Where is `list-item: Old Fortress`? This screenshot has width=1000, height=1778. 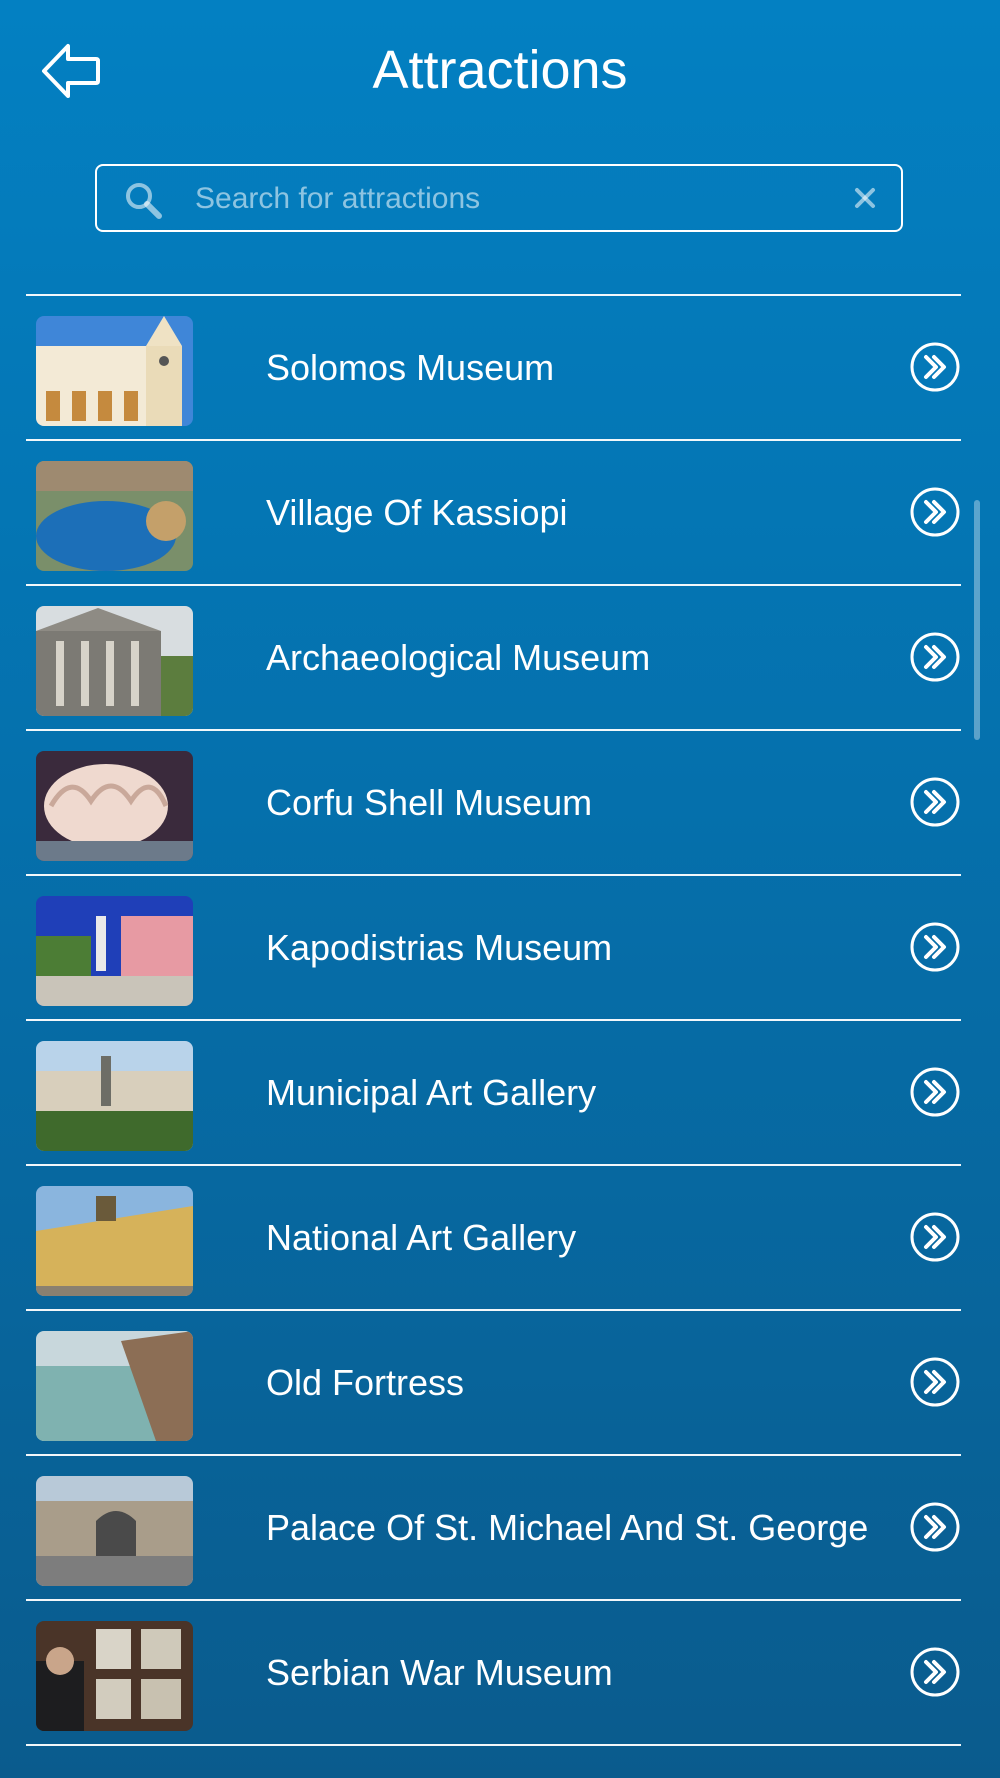
list-item: Old Fortress is located at coordinates (493, 1382).